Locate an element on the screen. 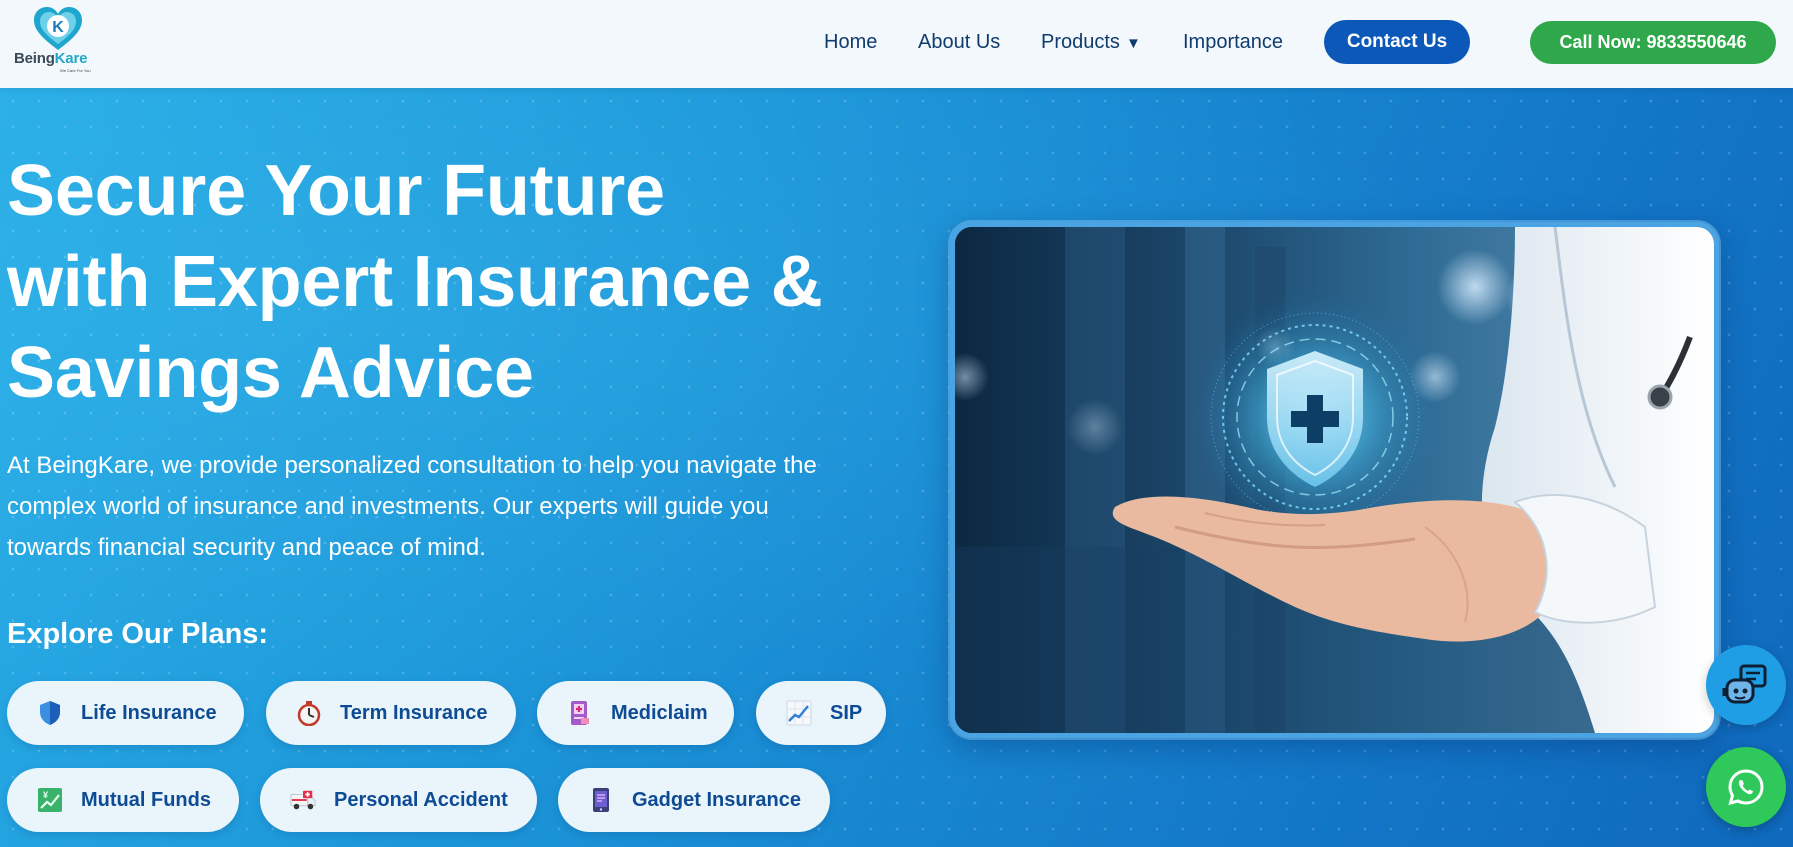 Image resolution: width=1793 pixels, height=847 pixels. plan-label: Mediclaim is located at coordinates (659, 712).